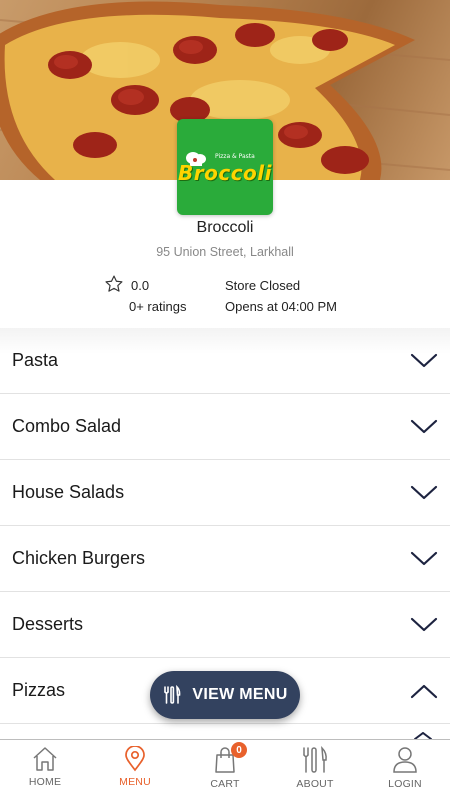 The width and height of the screenshot is (450, 800). I want to click on category-label: House Salads, so click(68, 492).